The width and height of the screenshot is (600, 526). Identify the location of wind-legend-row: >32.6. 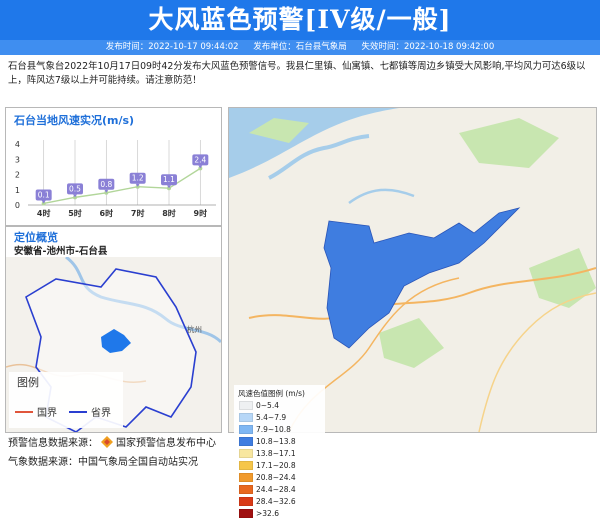
(259, 513).